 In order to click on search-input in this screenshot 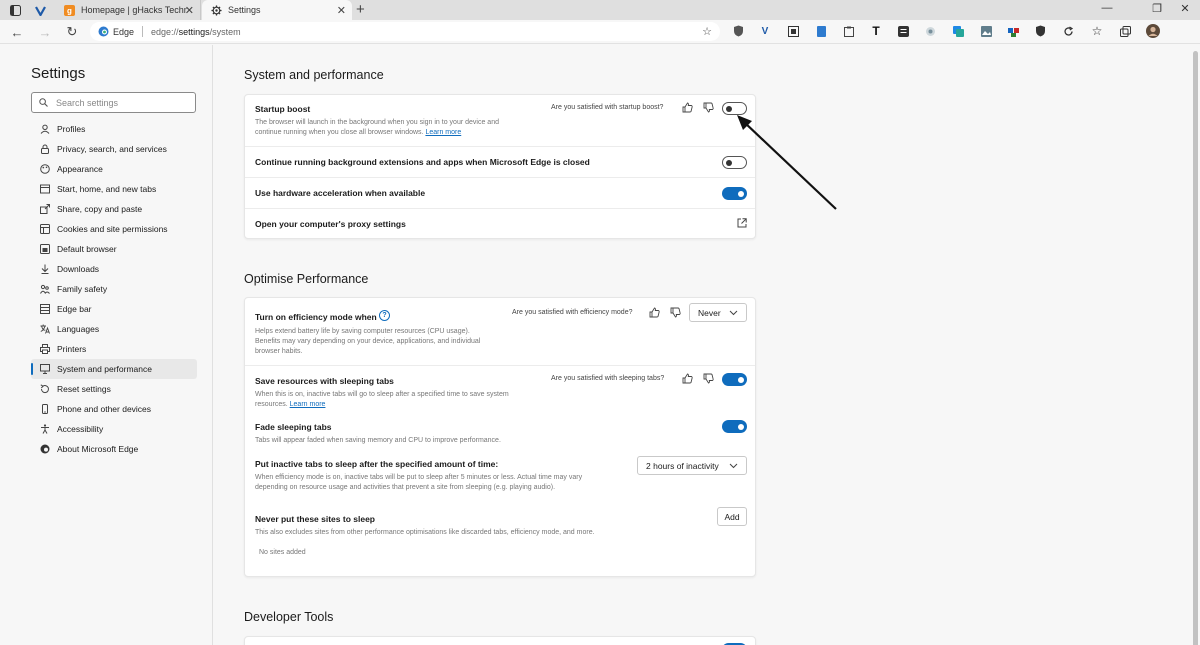, I will do `click(121, 102)`.